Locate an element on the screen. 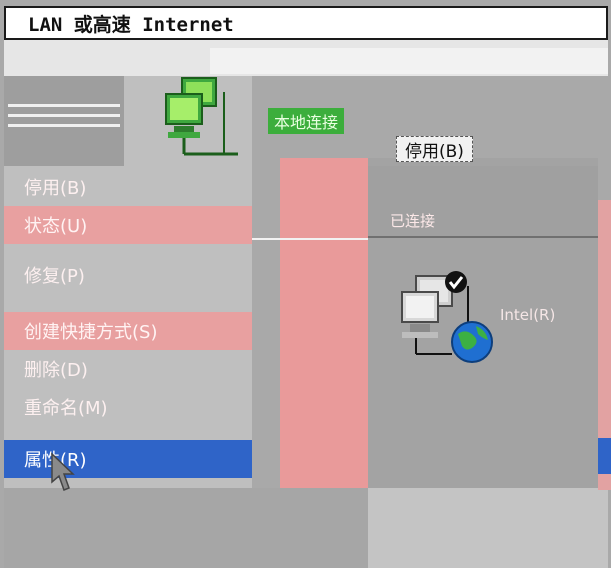  connection-status: 已连接 is located at coordinates (413, 221).